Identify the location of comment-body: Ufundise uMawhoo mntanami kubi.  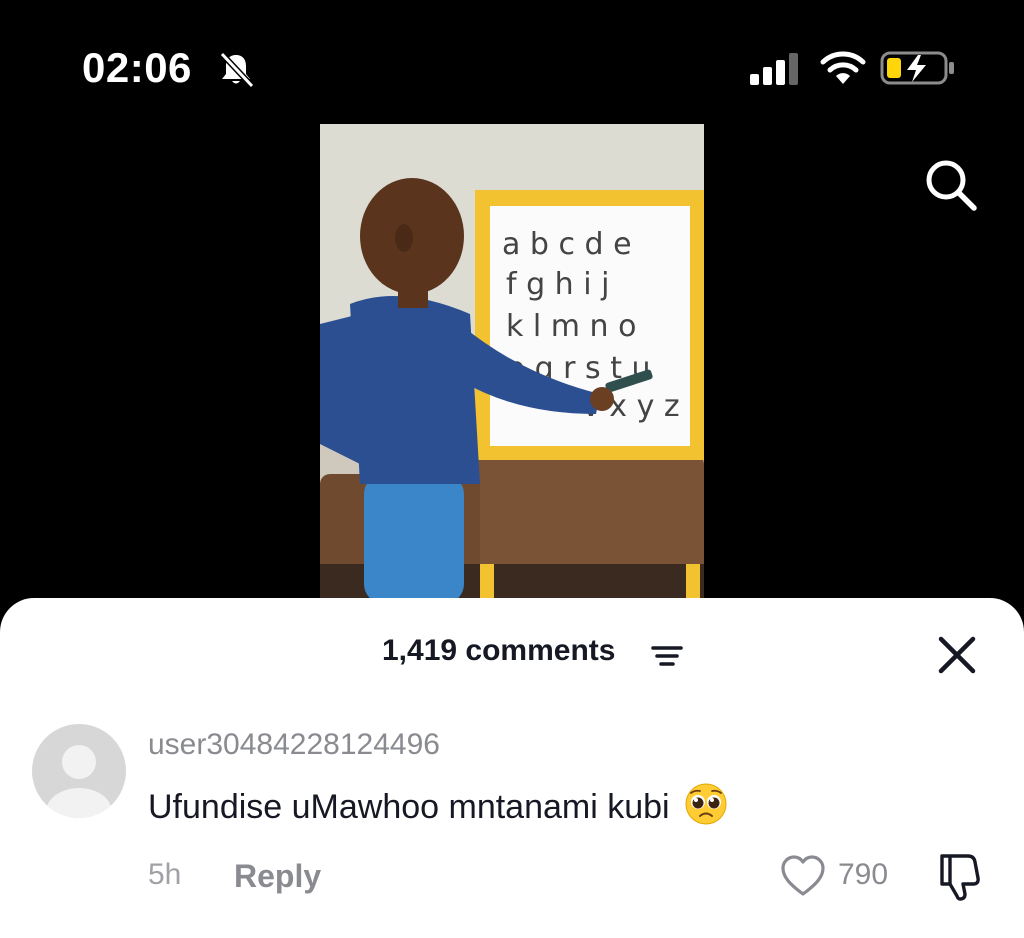
(409, 807).